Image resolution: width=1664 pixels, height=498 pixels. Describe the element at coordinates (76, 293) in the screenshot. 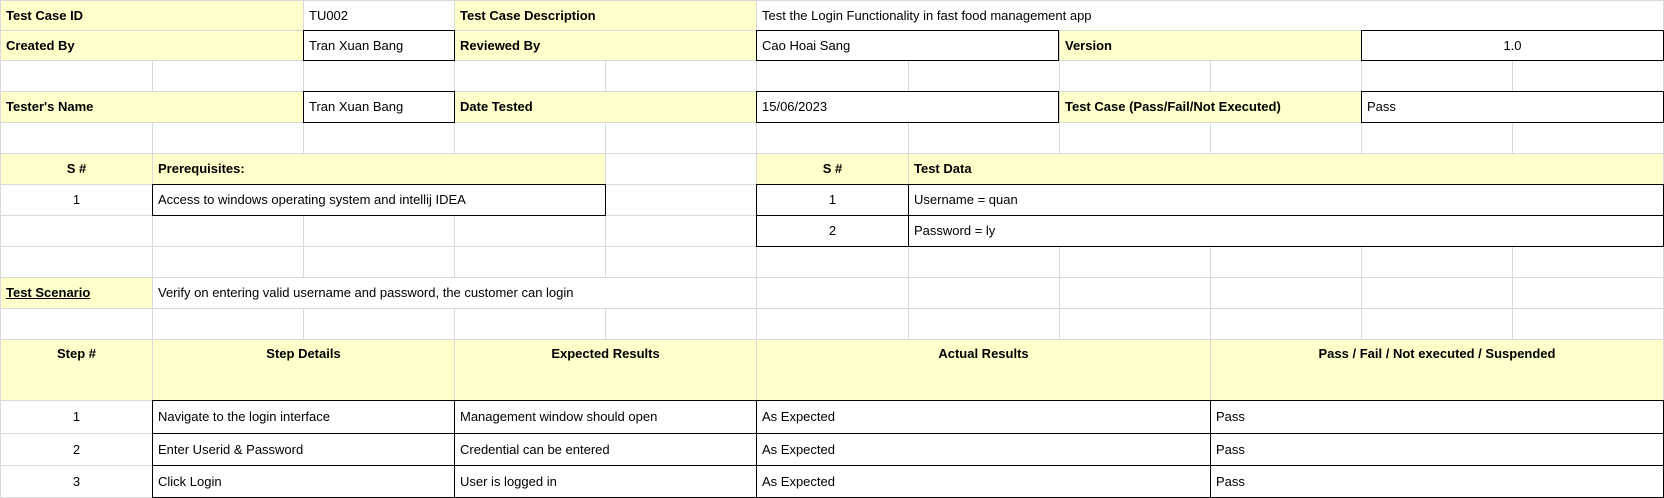

I see `test-scenario-label: Test Scenario` at that location.